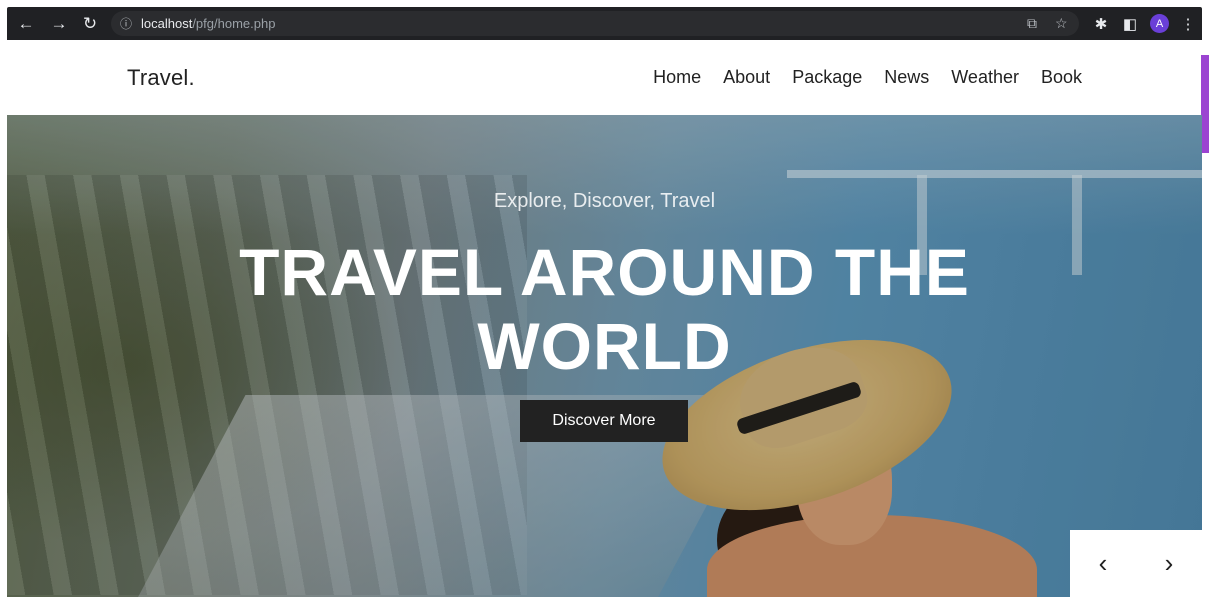 This screenshot has width=1209, height=606. I want to click on menu-icon: ⋮, so click(1188, 23).